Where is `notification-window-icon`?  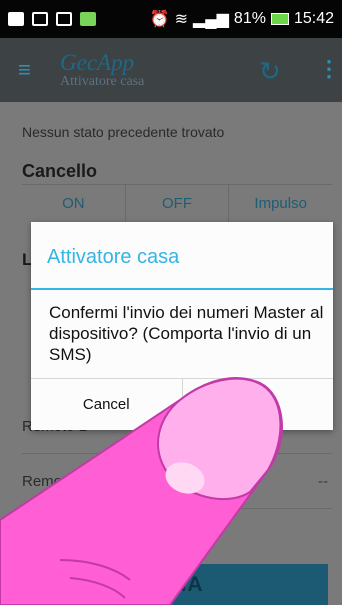 notification-window-icon is located at coordinates (64, 19).